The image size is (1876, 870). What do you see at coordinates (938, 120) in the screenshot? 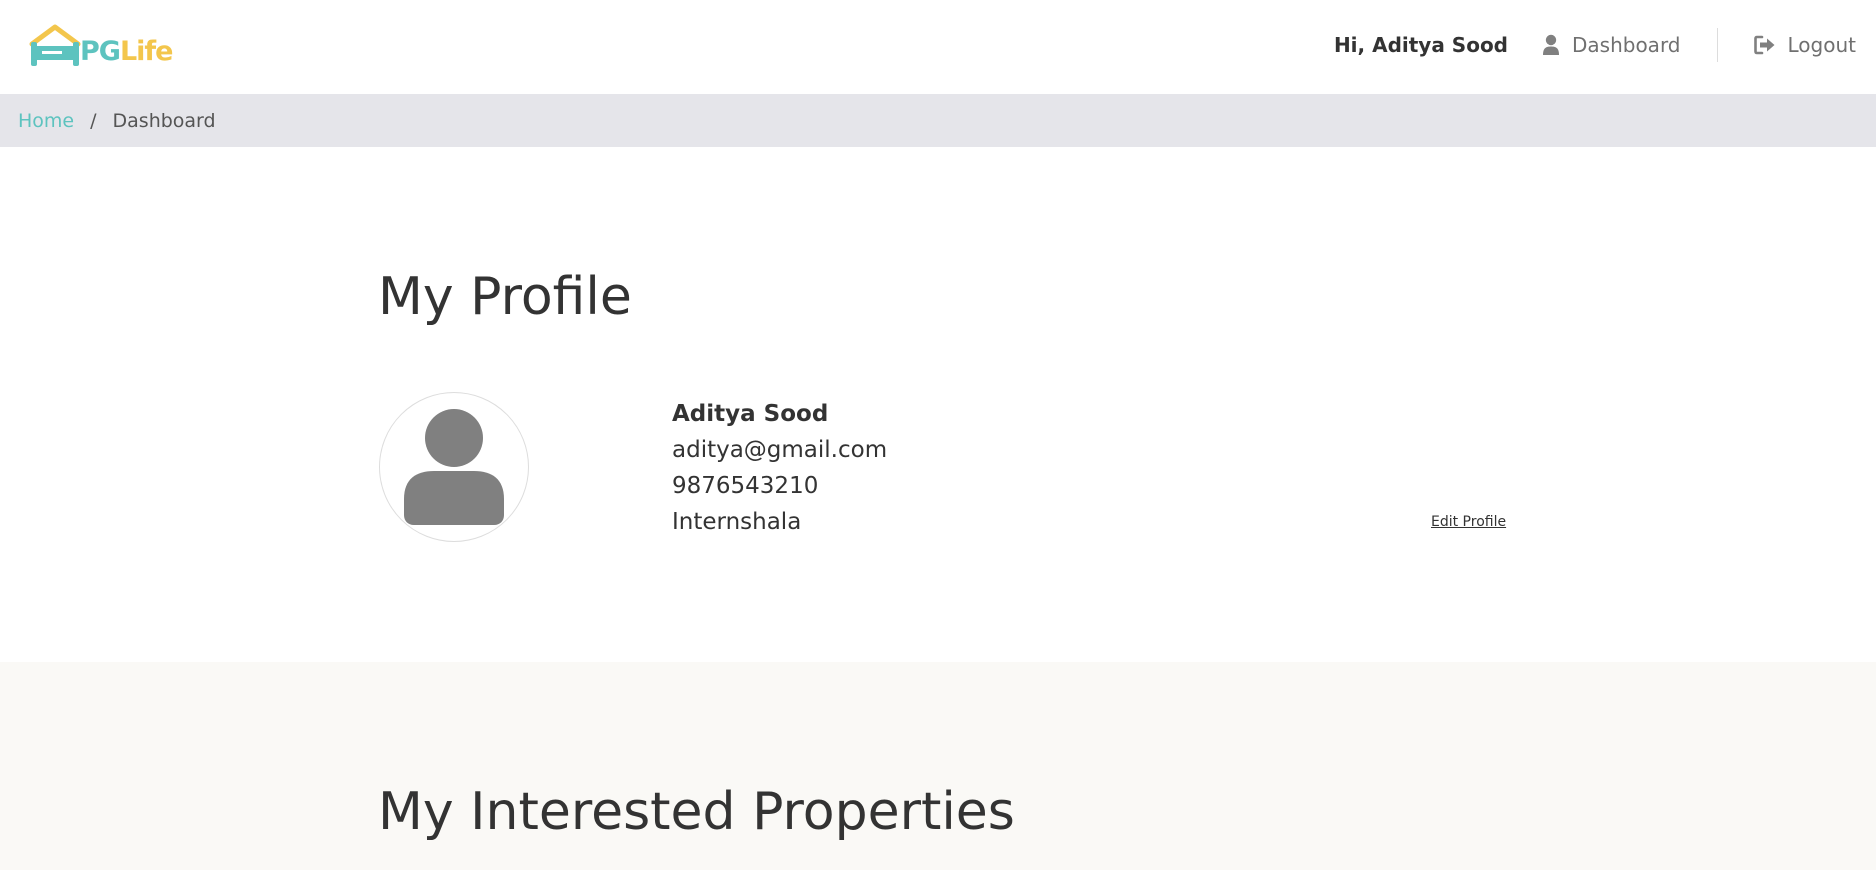
I see `breadcrumb: Home / Dashboard` at bounding box center [938, 120].